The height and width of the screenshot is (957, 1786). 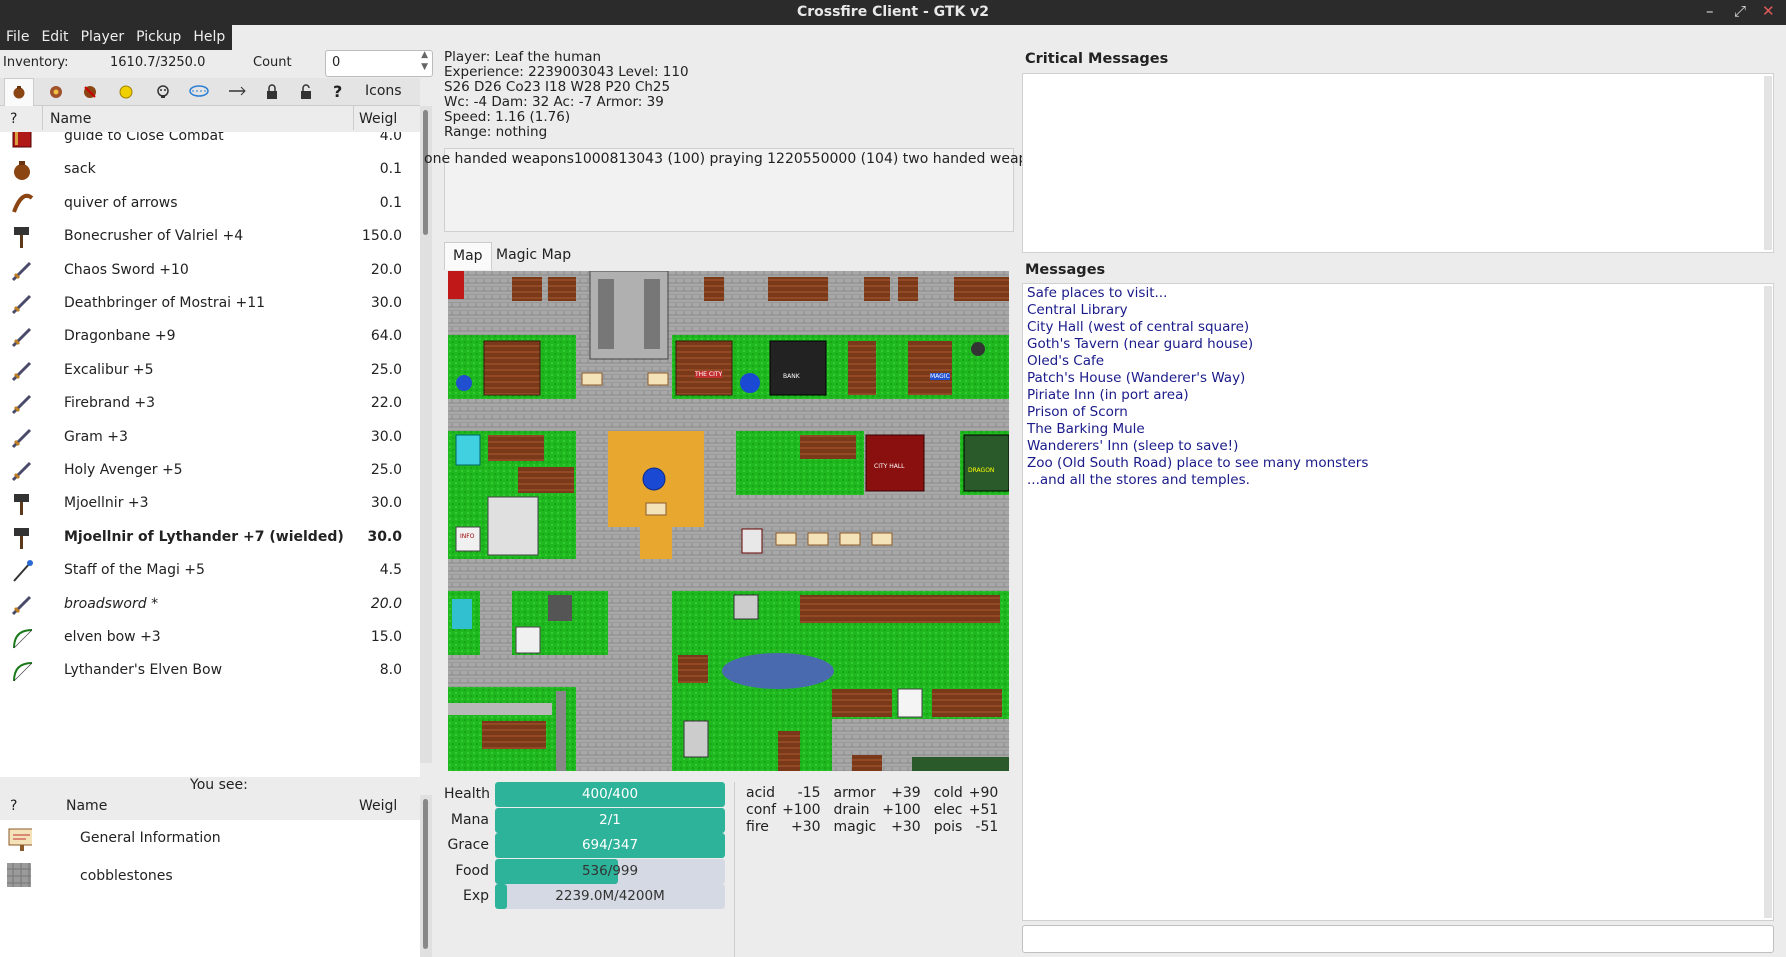 What do you see at coordinates (1740, 11) in the screenshot?
I see `maximize-button: ⤢` at bounding box center [1740, 11].